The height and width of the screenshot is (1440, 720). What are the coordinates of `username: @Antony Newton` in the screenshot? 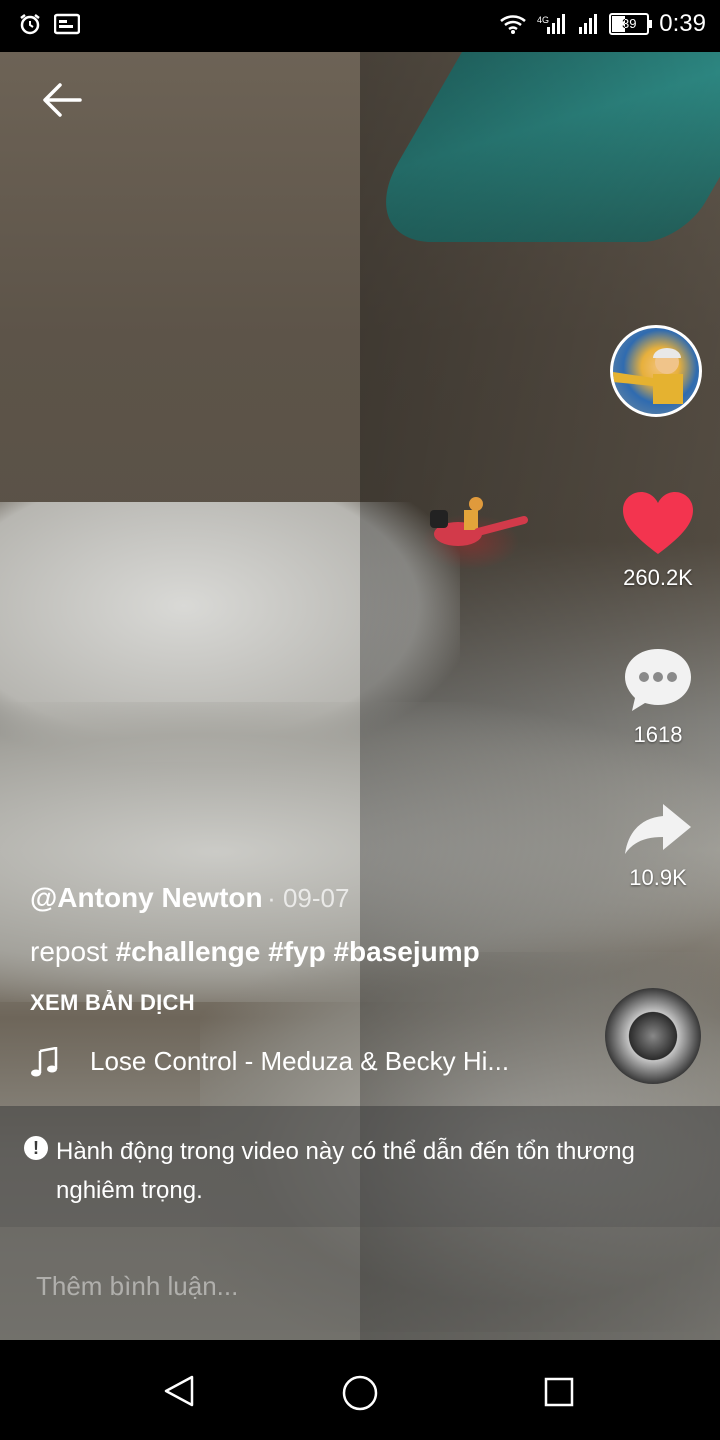 It's located at (146, 897).